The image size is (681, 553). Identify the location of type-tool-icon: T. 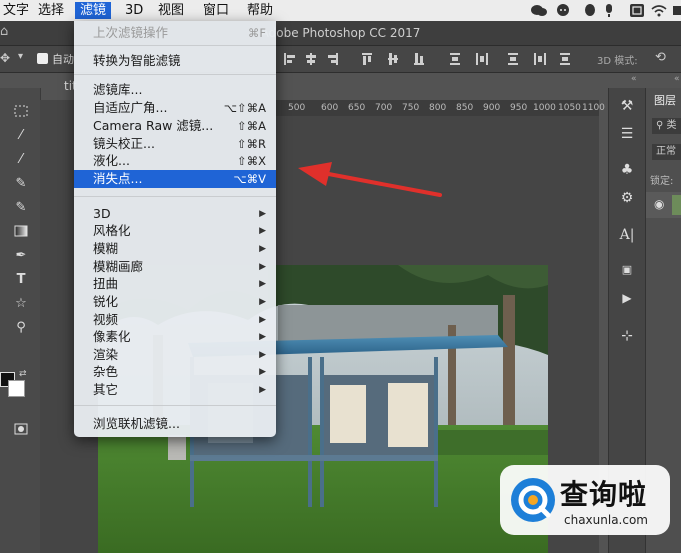
(21, 279).